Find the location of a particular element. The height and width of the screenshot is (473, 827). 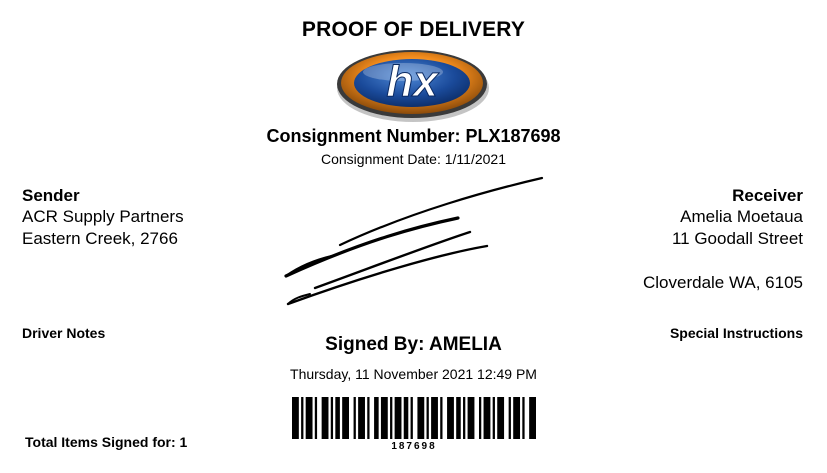

signed-by: Signed By: AMELIA is located at coordinates (413, 344).